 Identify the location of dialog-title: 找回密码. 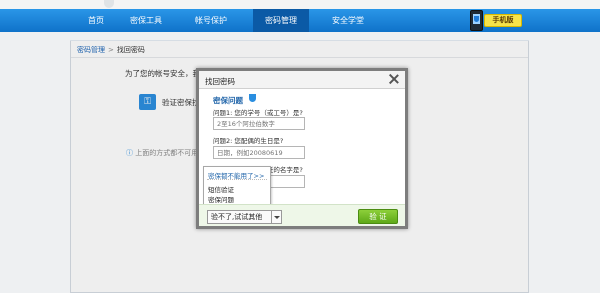
(220, 81).